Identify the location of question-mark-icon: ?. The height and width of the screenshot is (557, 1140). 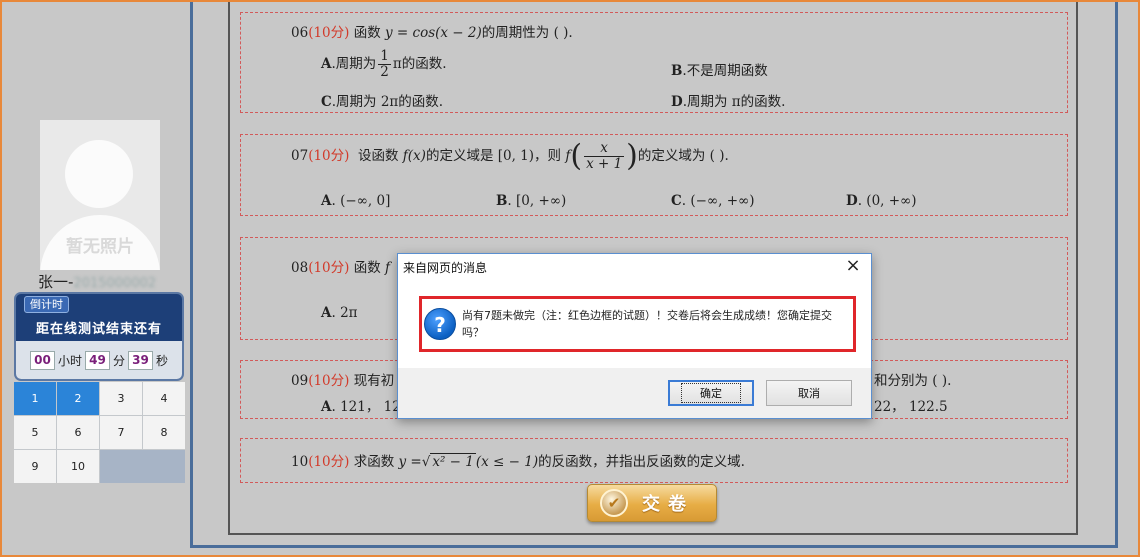
(440, 324).